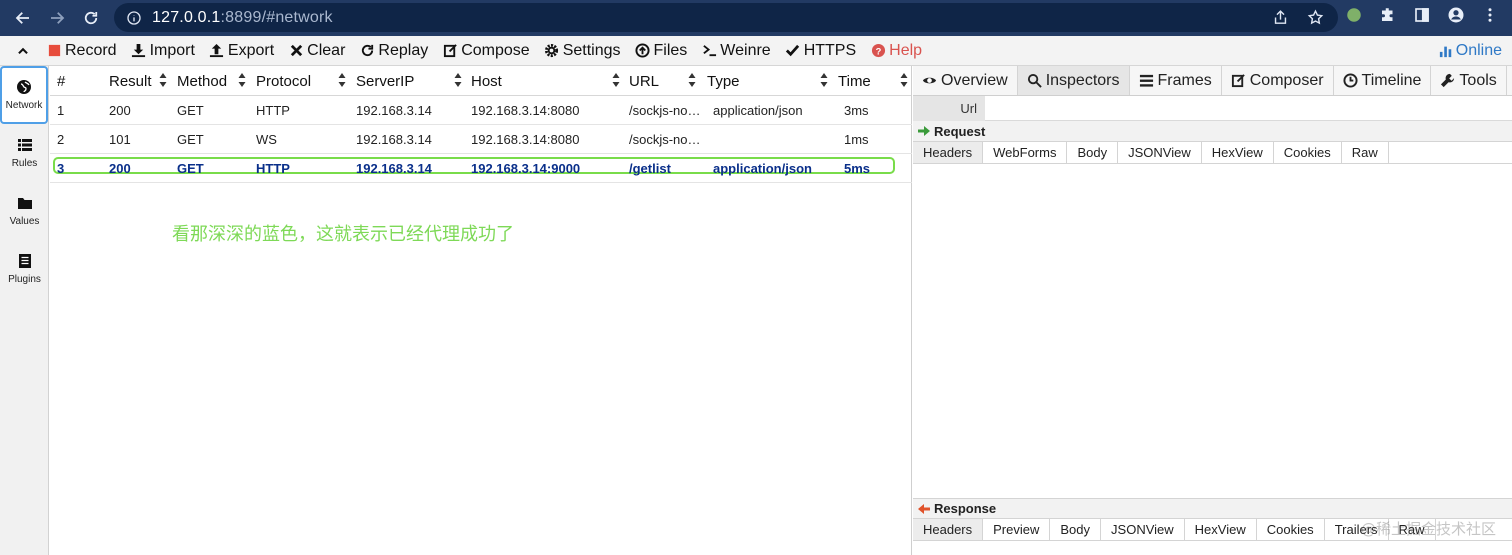 The image size is (1512, 555). What do you see at coordinates (1315, 17) in the screenshot?
I see `bookmark-star-icon` at bounding box center [1315, 17].